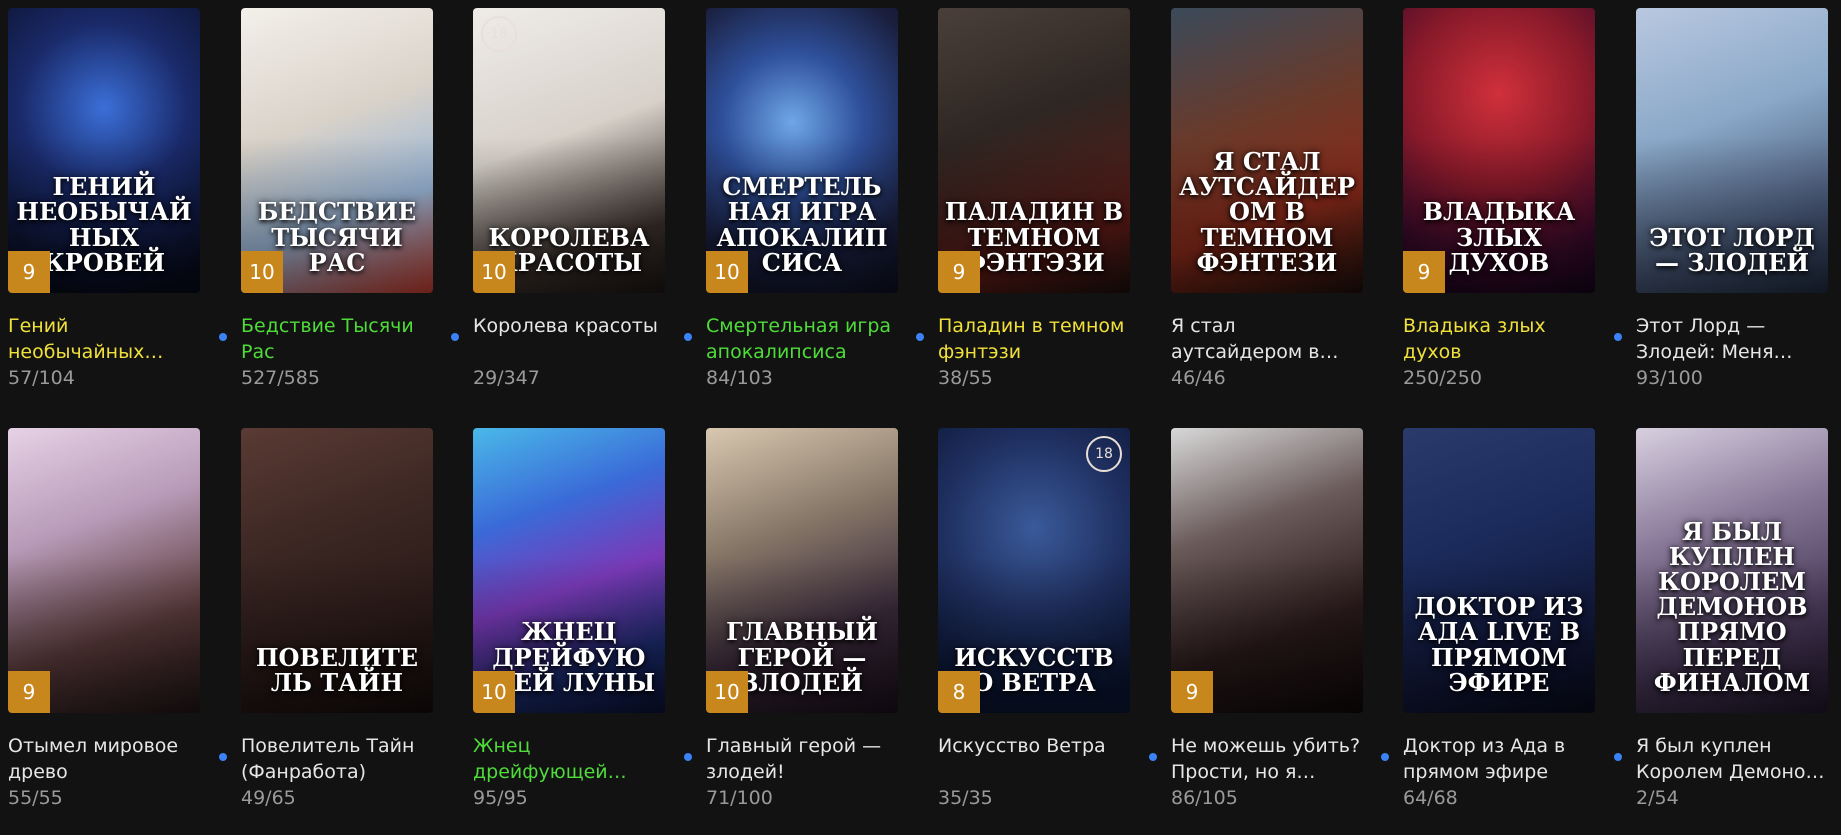  What do you see at coordinates (1499, 339) in the screenshot?
I see `card-title: Владыка злых духов` at bounding box center [1499, 339].